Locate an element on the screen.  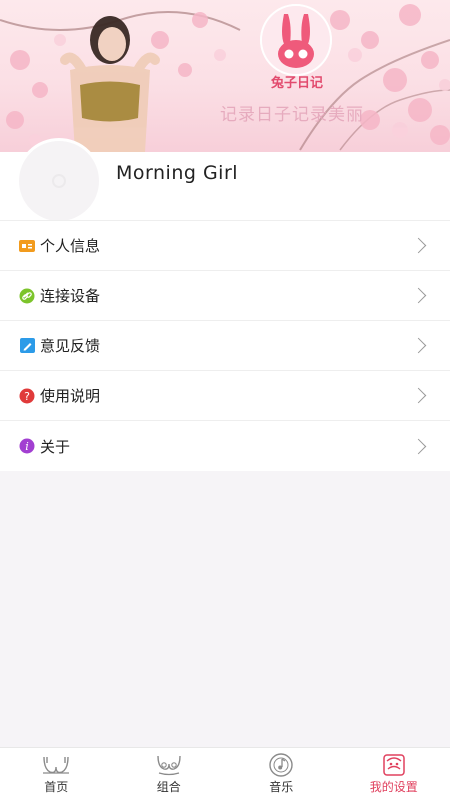
menu-item-label: 意见反馈 is located at coordinates (70, 346).